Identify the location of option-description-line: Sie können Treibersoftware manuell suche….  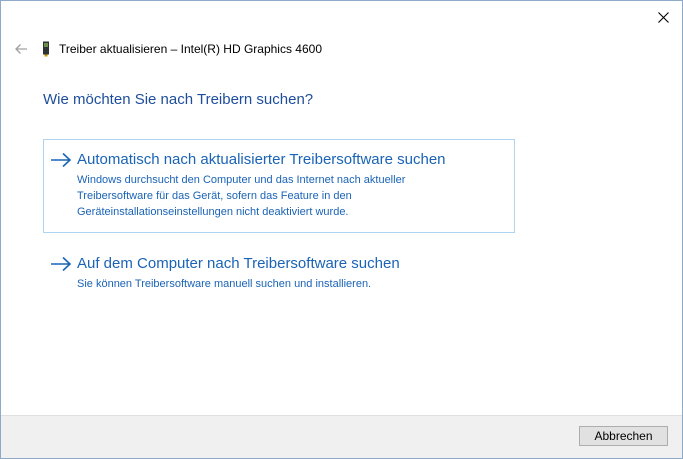
(224, 283).